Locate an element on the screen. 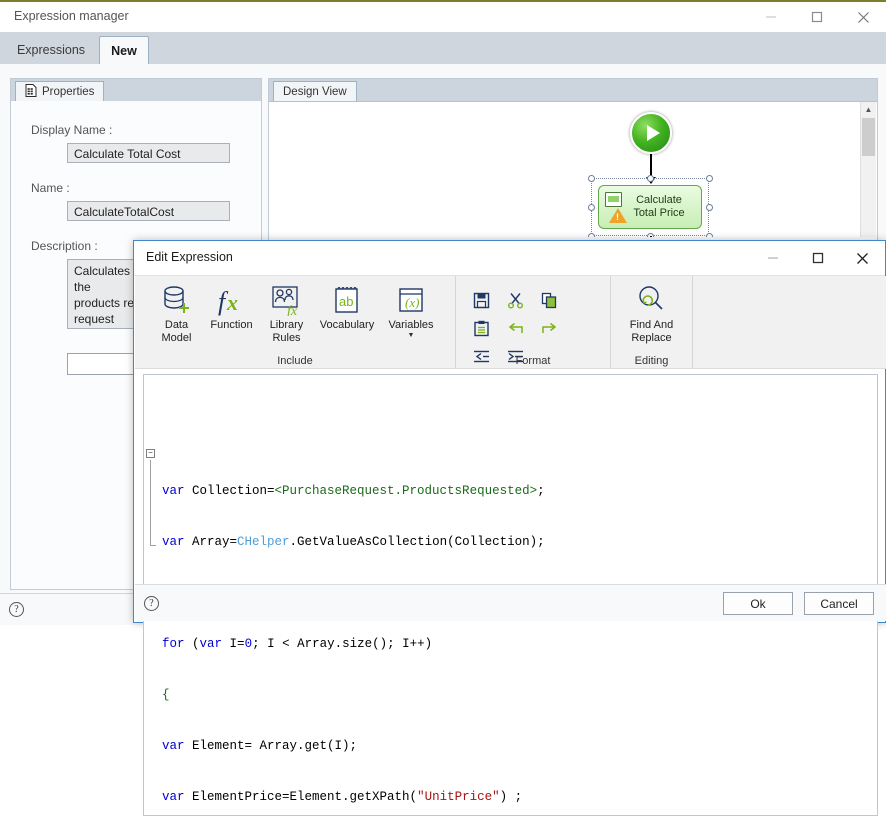 The image size is (886, 816). ribbon-button-data-model-label2: Model is located at coordinates (176, 338).